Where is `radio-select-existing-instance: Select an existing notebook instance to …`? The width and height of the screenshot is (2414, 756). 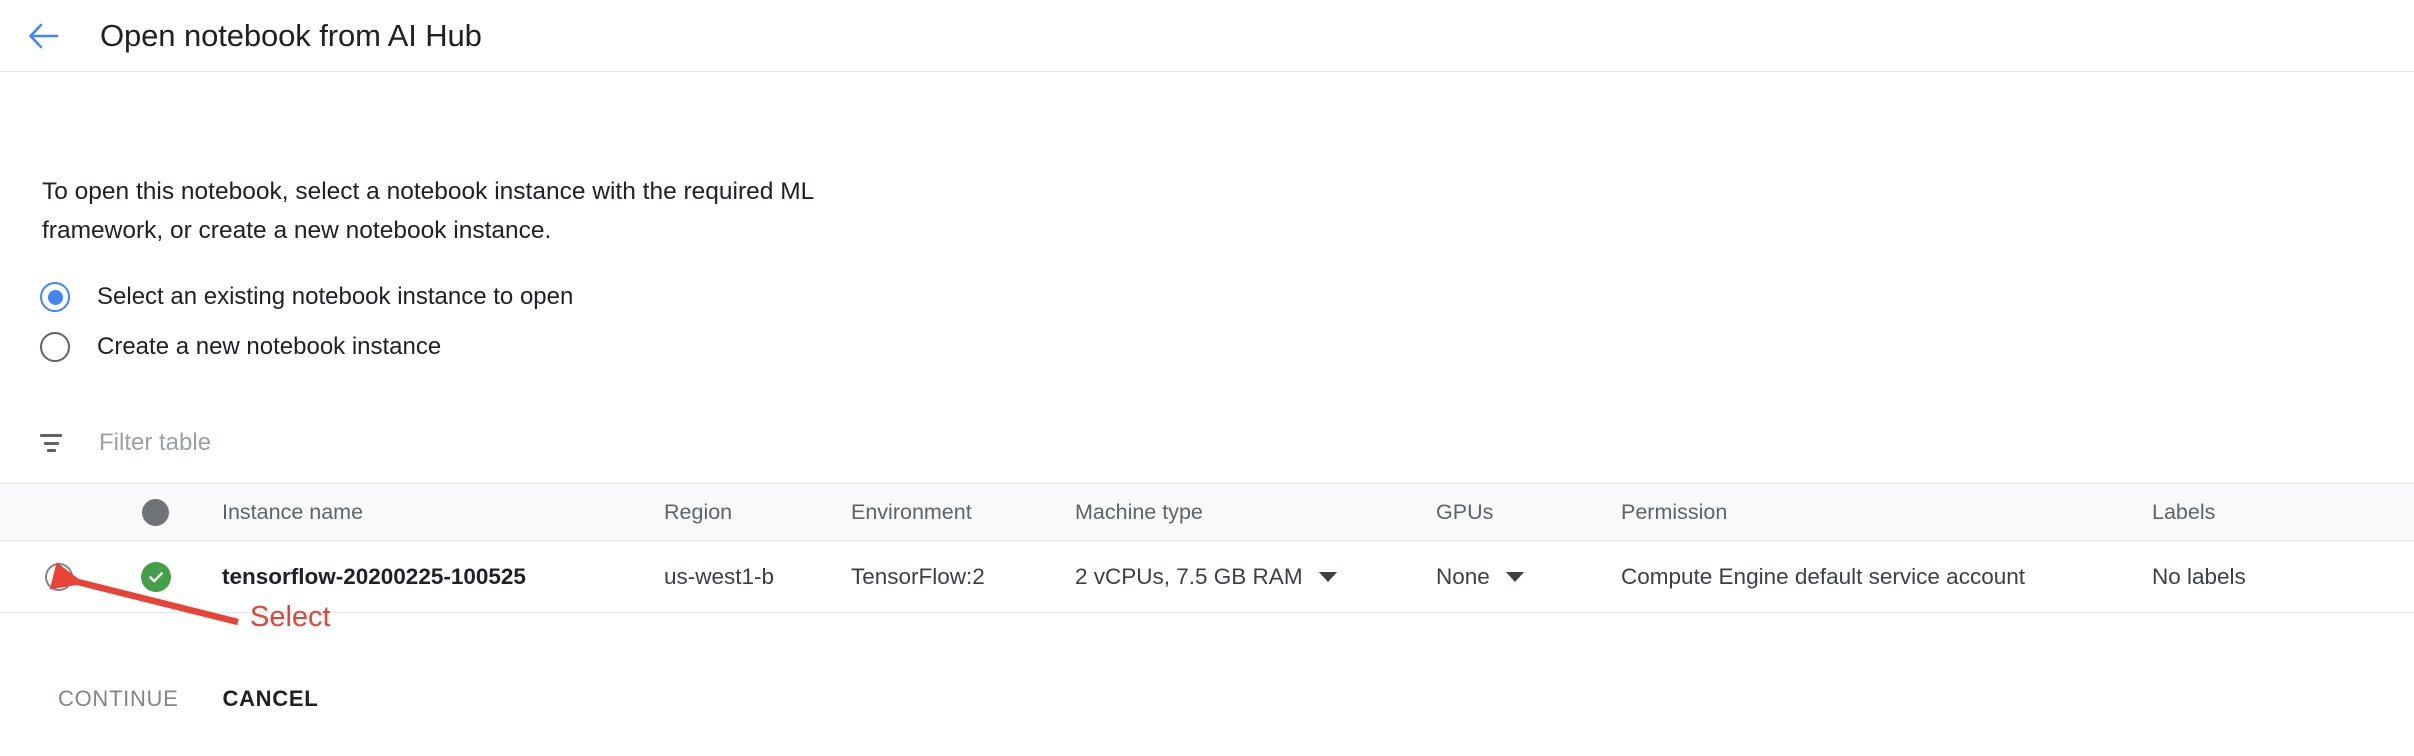
radio-select-existing-instance: Select an existing notebook instance to … is located at coordinates (306, 297).